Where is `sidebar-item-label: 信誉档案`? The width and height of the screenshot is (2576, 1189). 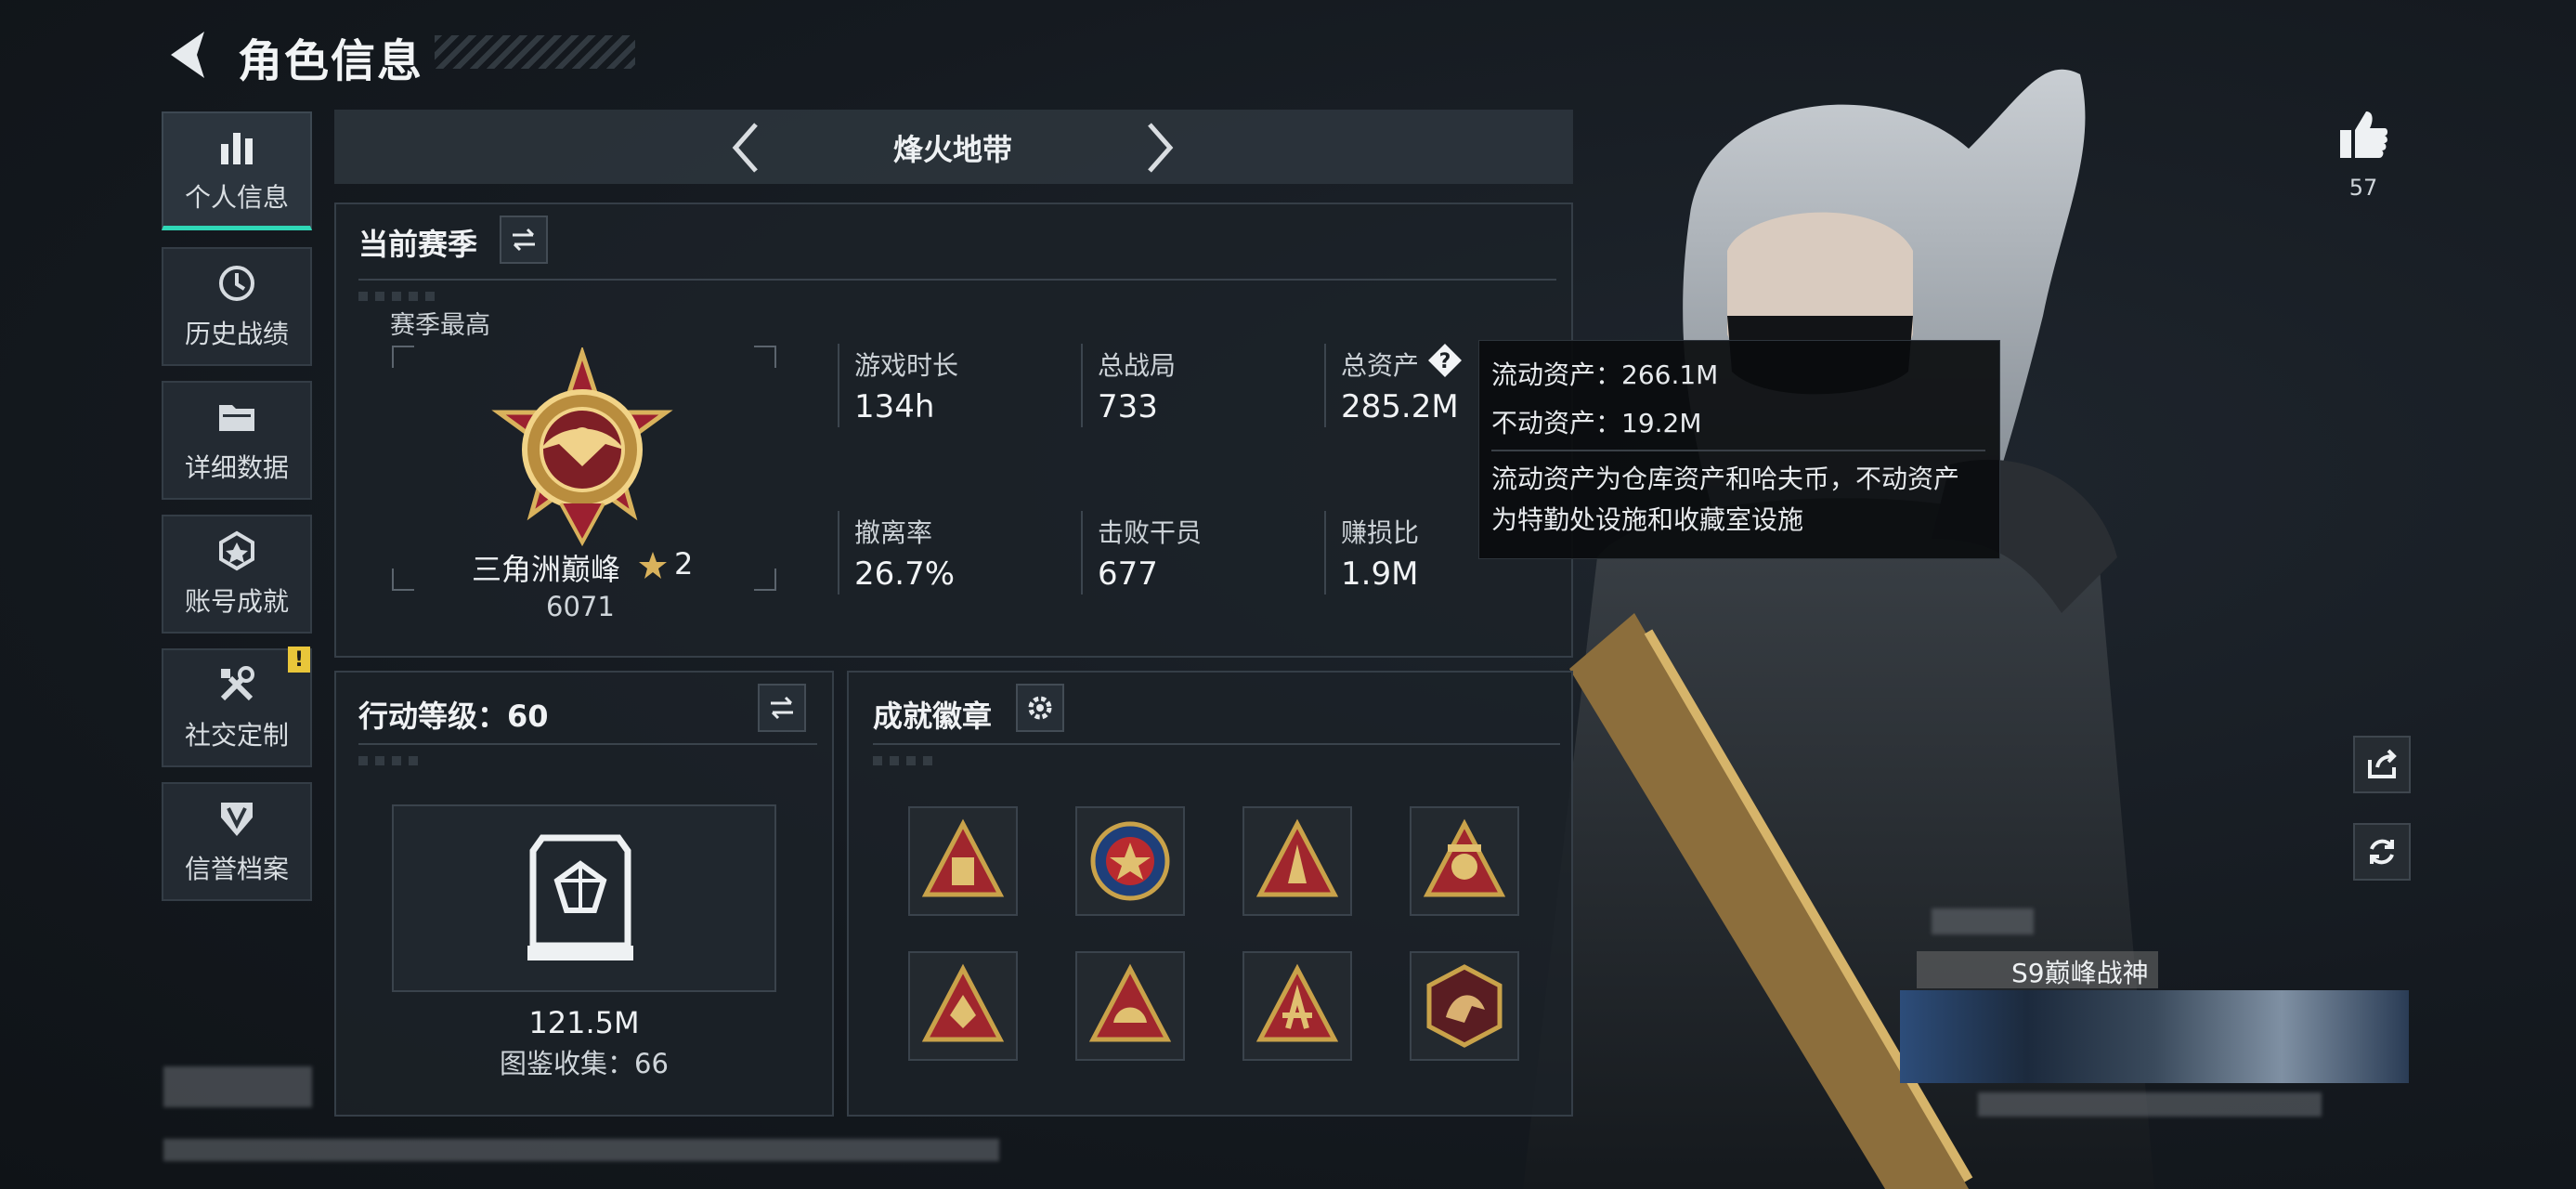 sidebar-item-label: 信誉档案 is located at coordinates (237, 869).